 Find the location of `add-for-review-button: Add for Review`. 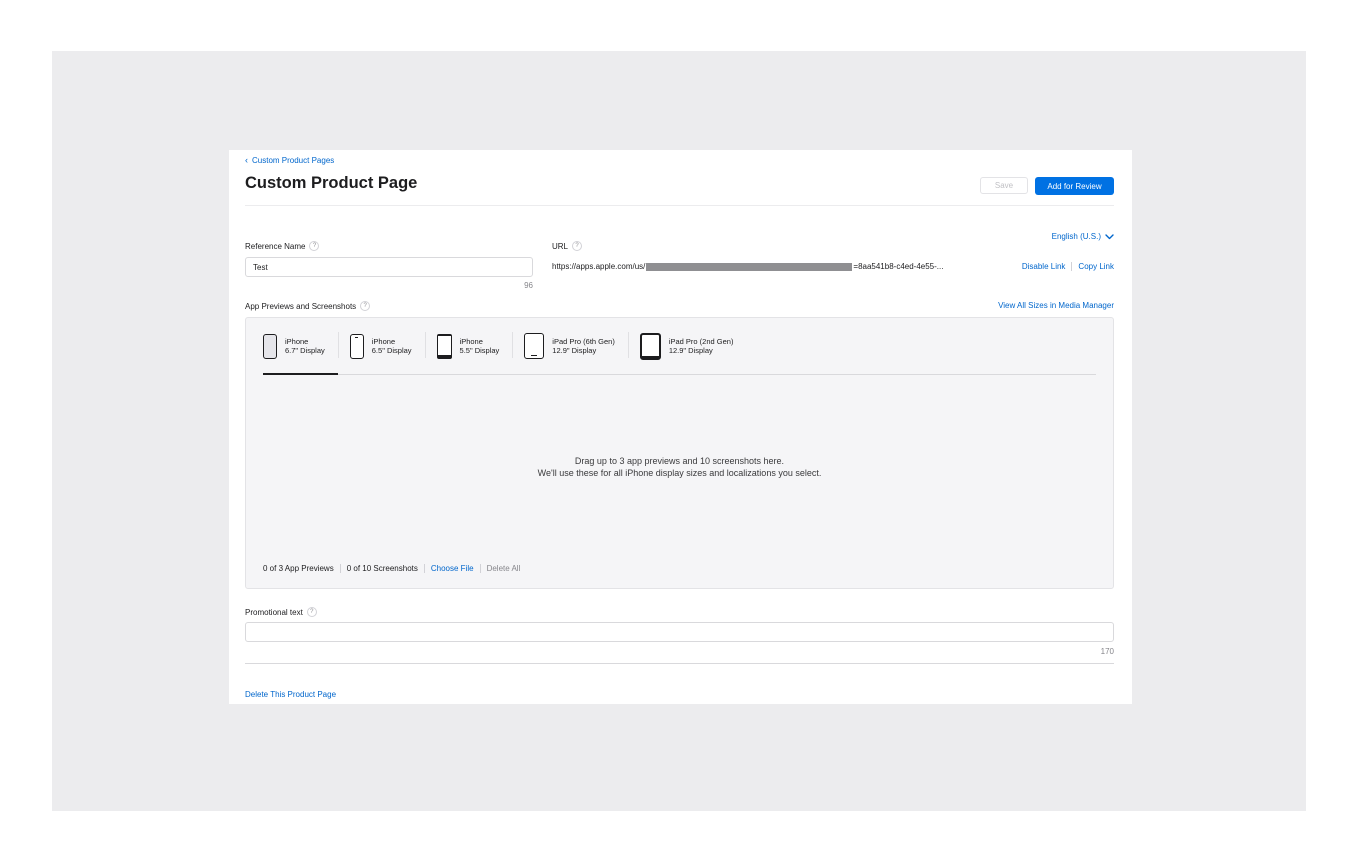

add-for-review-button: Add for Review is located at coordinates (1074, 186).